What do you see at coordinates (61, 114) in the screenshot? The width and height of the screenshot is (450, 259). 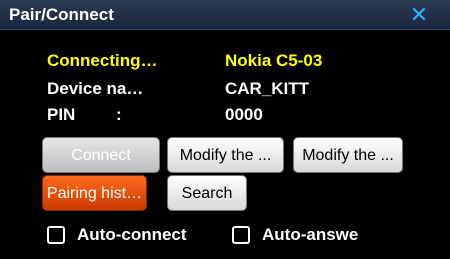 I see `pin-label: PIN` at bounding box center [61, 114].